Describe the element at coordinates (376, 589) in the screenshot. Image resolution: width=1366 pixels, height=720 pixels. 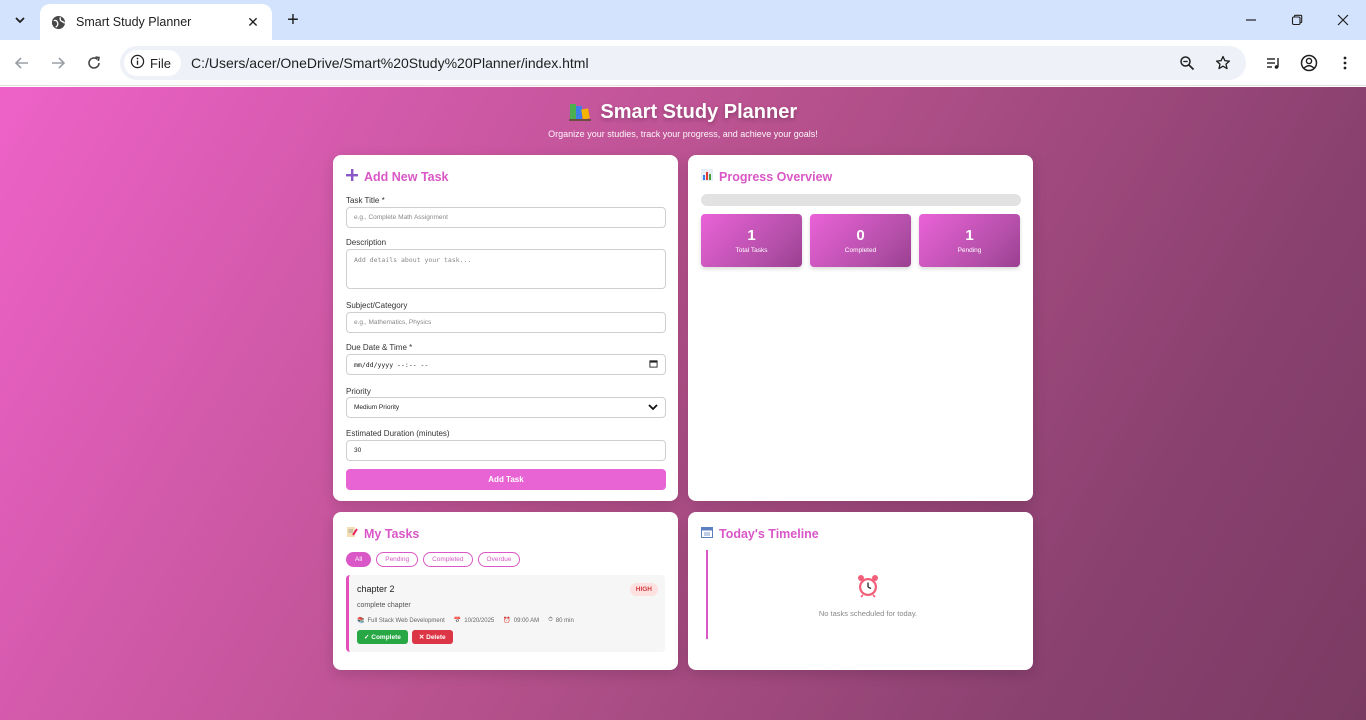
I see `task-title: chapter 2` at that location.